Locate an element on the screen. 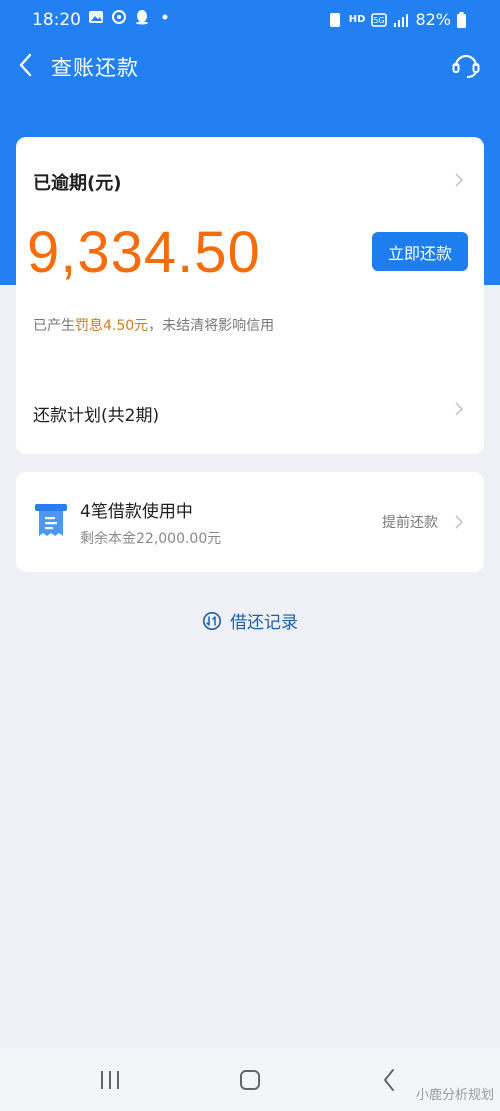 The image size is (500, 1111). customer-service-icon is located at coordinates (466, 65).